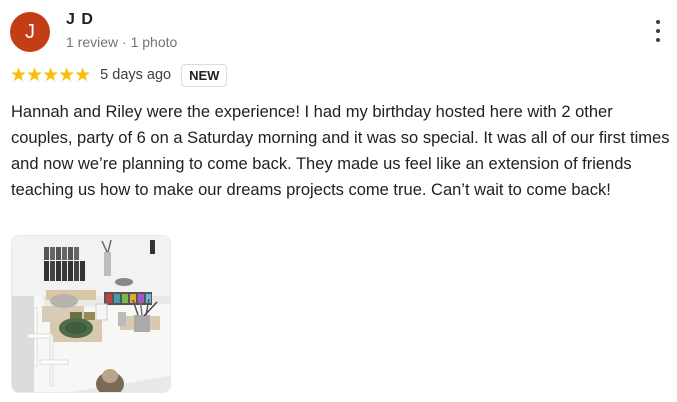 Image resolution: width=677 pixels, height=402 pixels. I want to click on avatar-initial: J, so click(30, 31).